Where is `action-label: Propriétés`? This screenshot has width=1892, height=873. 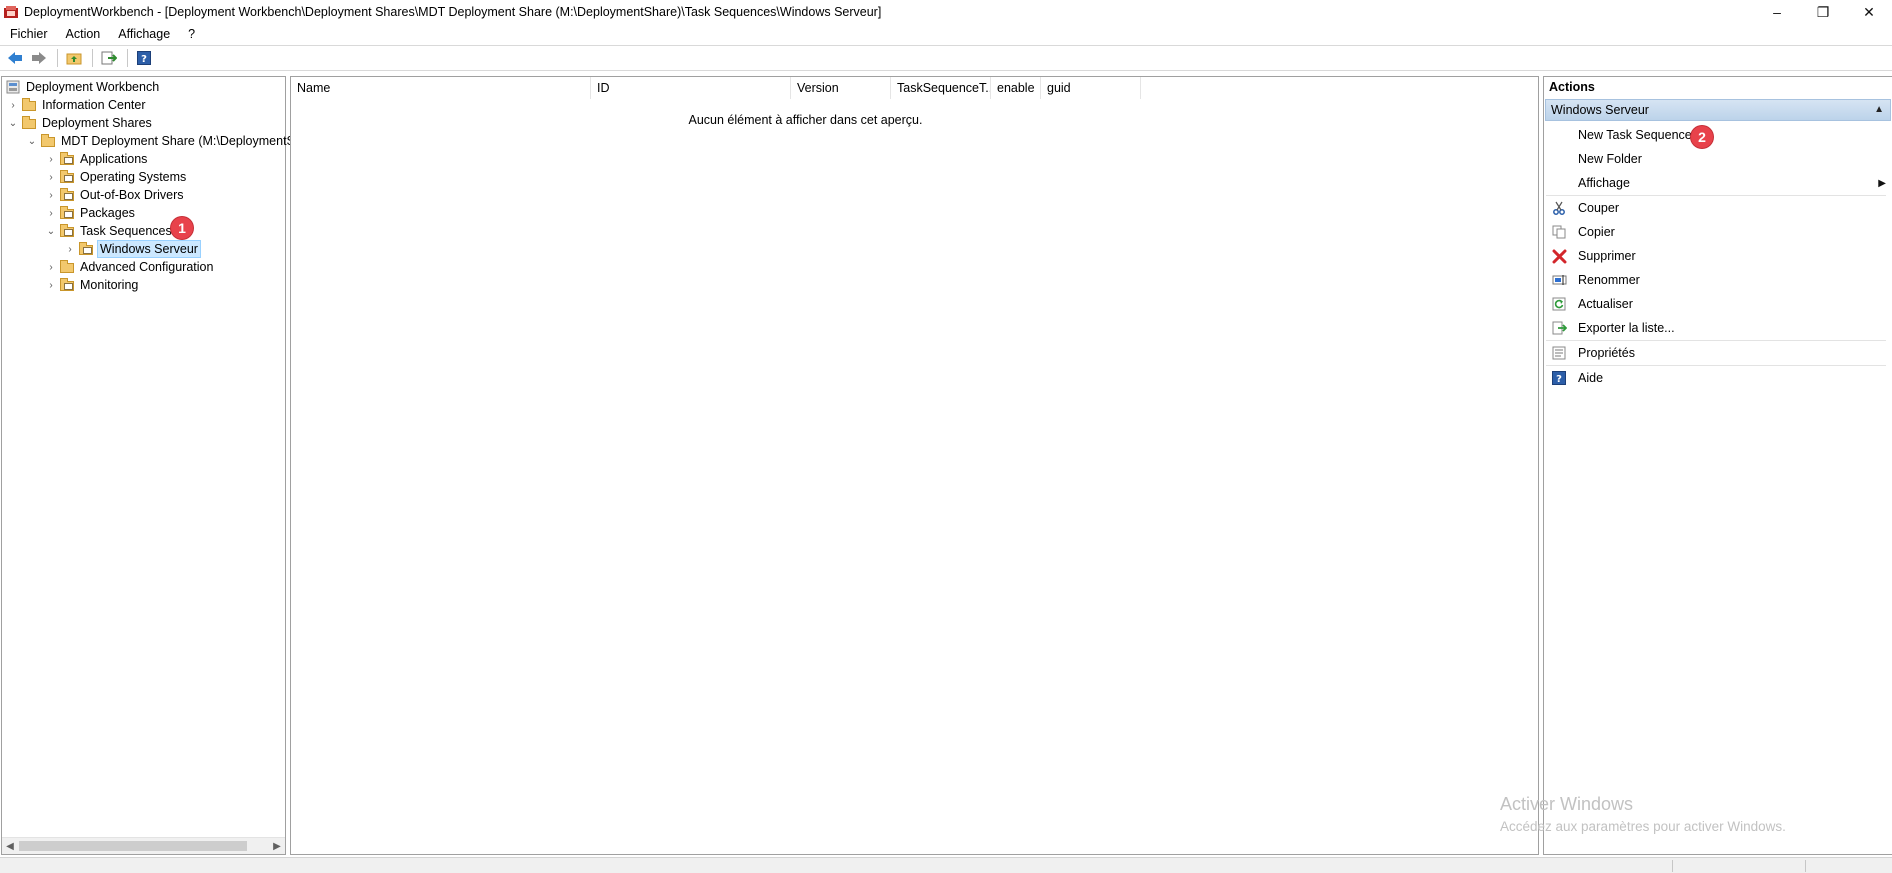 action-label: Propriétés is located at coordinates (1606, 353).